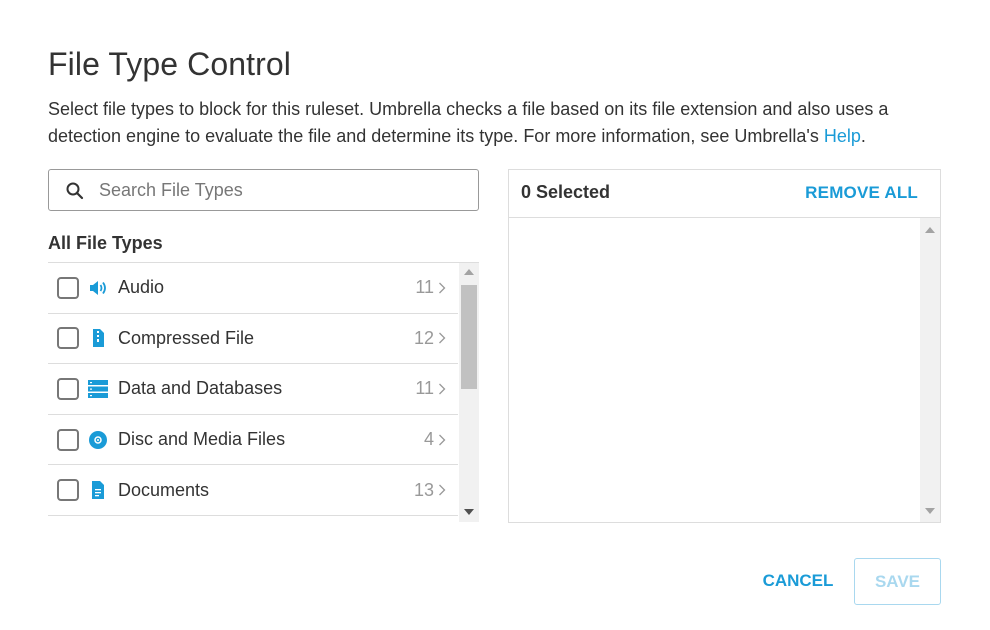 This screenshot has width=990, height=630. Describe the element at coordinates (566, 192) in the screenshot. I see `selected-count: 0 Selected` at that location.